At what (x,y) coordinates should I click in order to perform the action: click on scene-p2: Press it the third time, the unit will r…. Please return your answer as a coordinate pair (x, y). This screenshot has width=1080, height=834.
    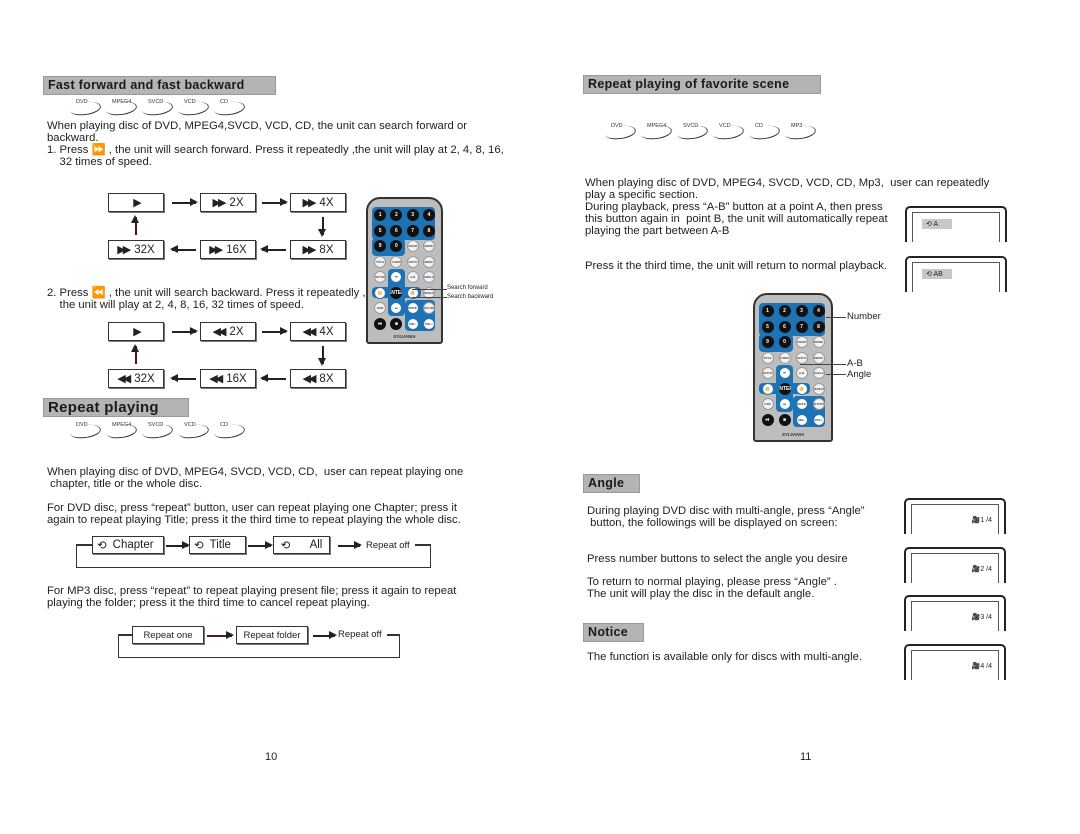
    Looking at the image, I should click on (736, 266).